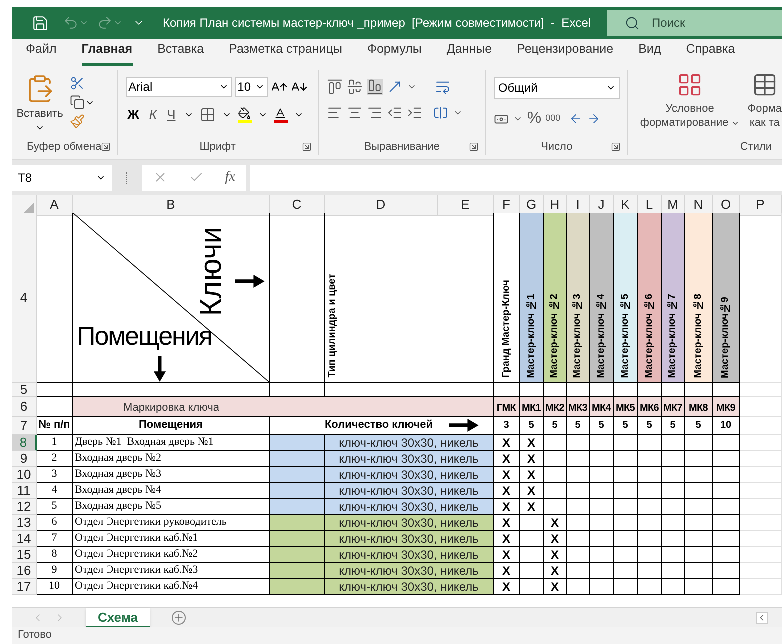  What do you see at coordinates (24, 443) in the screenshot?
I see `row-header: 8` at bounding box center [24, 443].